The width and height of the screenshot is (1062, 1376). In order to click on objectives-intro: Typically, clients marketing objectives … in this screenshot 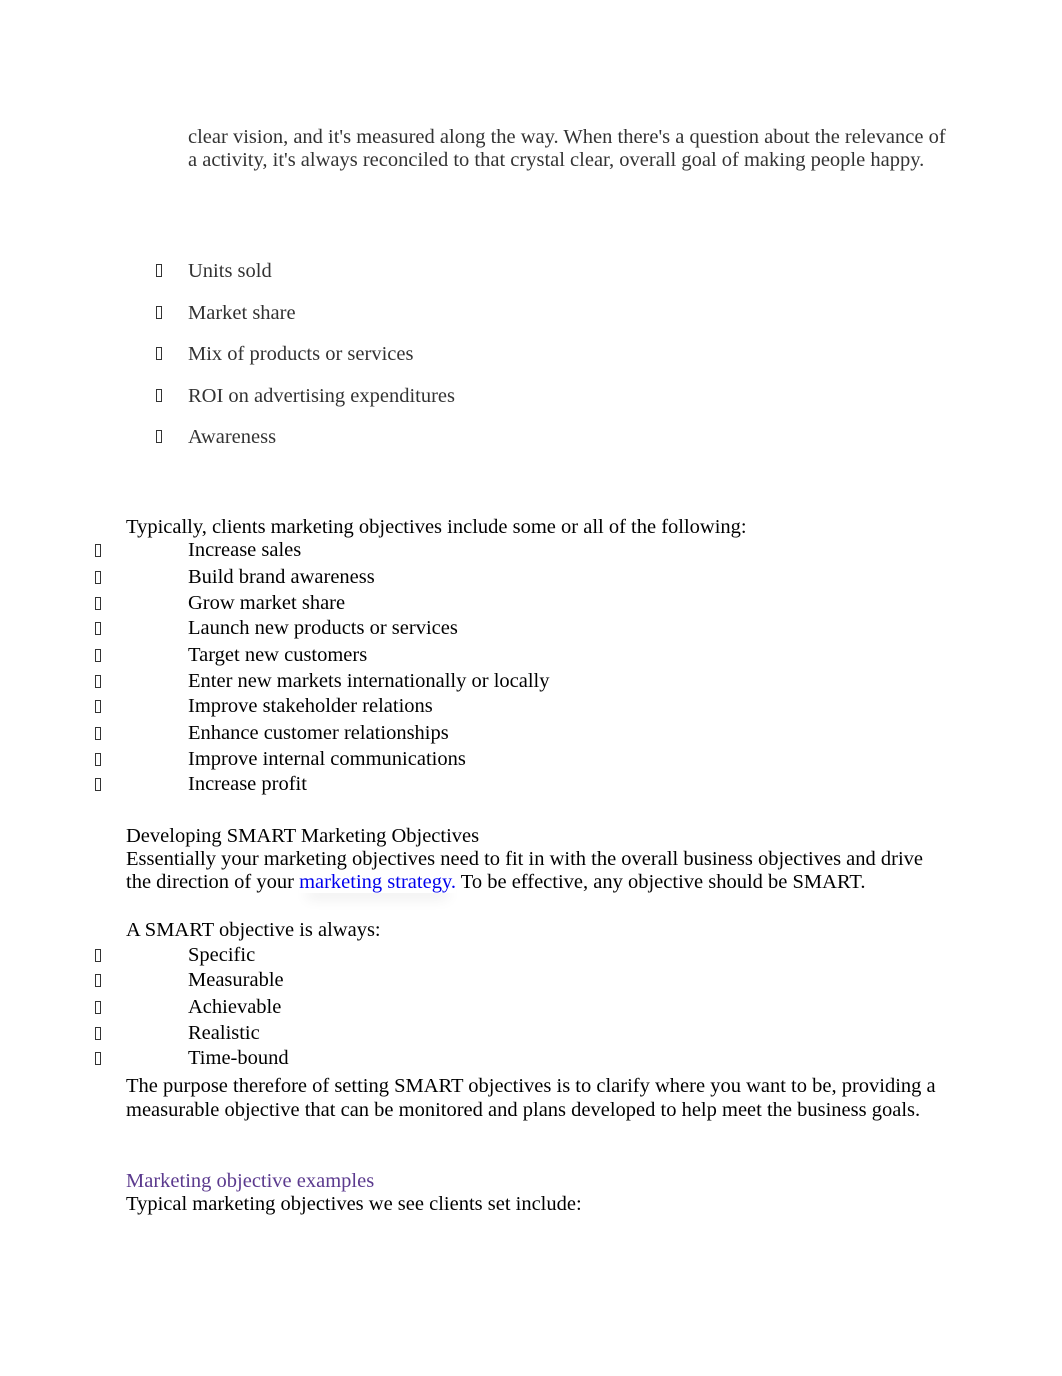, I will do `click(436, 527)`.